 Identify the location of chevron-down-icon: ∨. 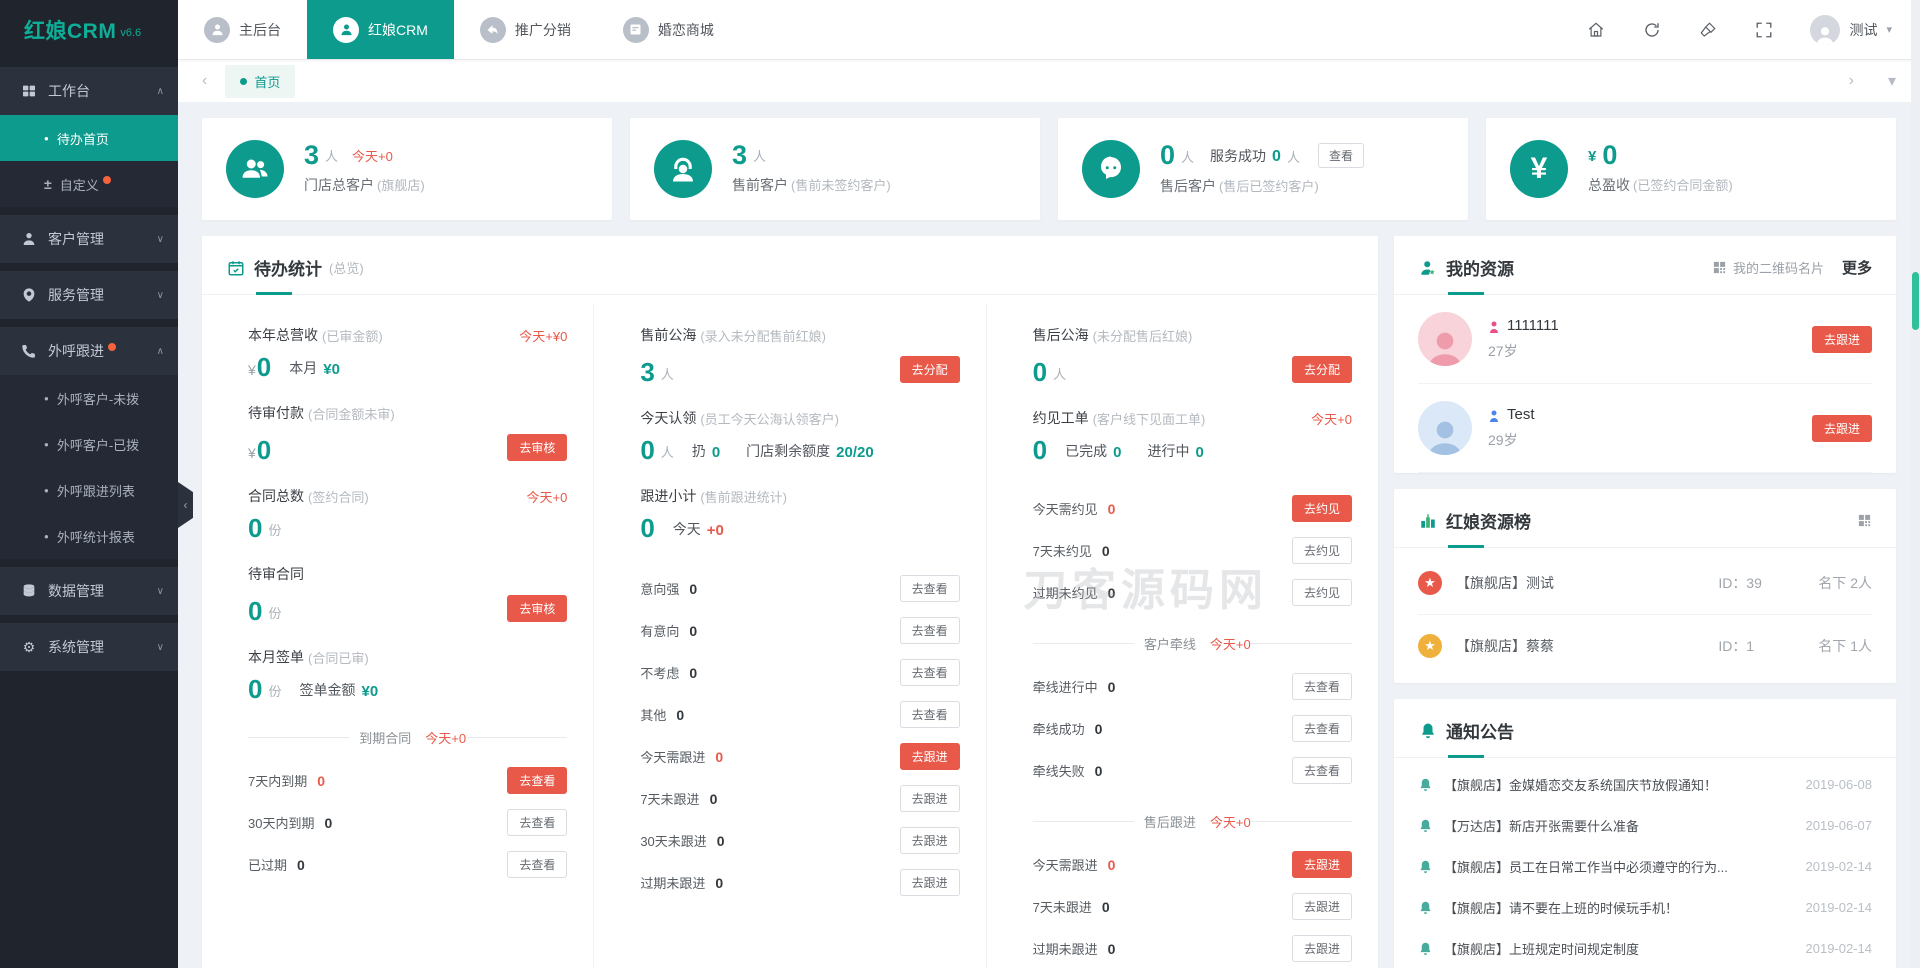
(160, 295).